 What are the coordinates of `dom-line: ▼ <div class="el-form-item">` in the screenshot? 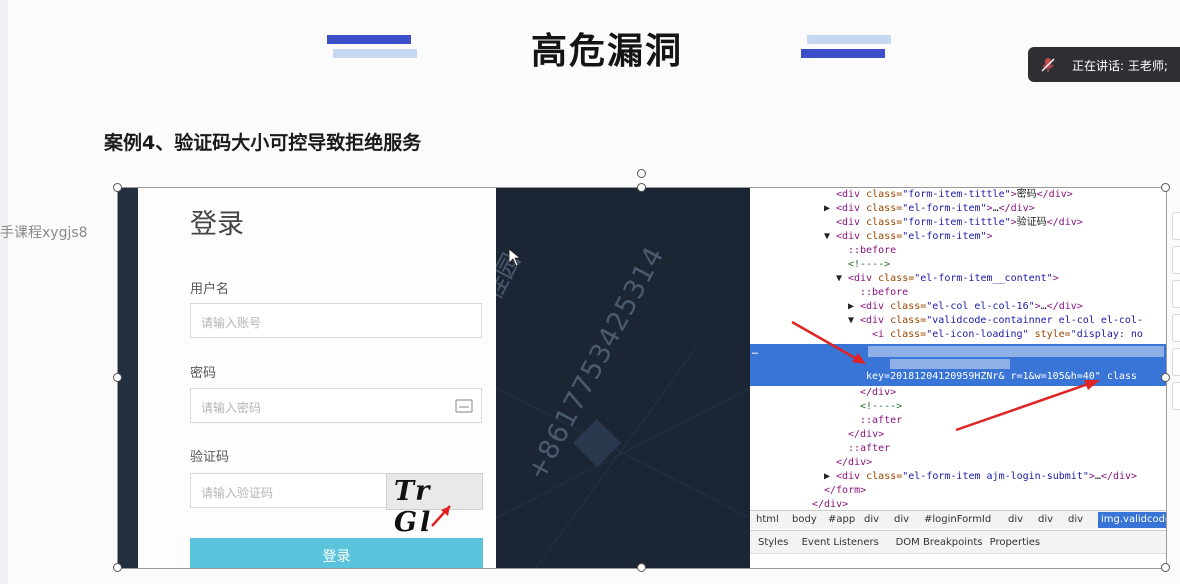 It's located at (908, 237).